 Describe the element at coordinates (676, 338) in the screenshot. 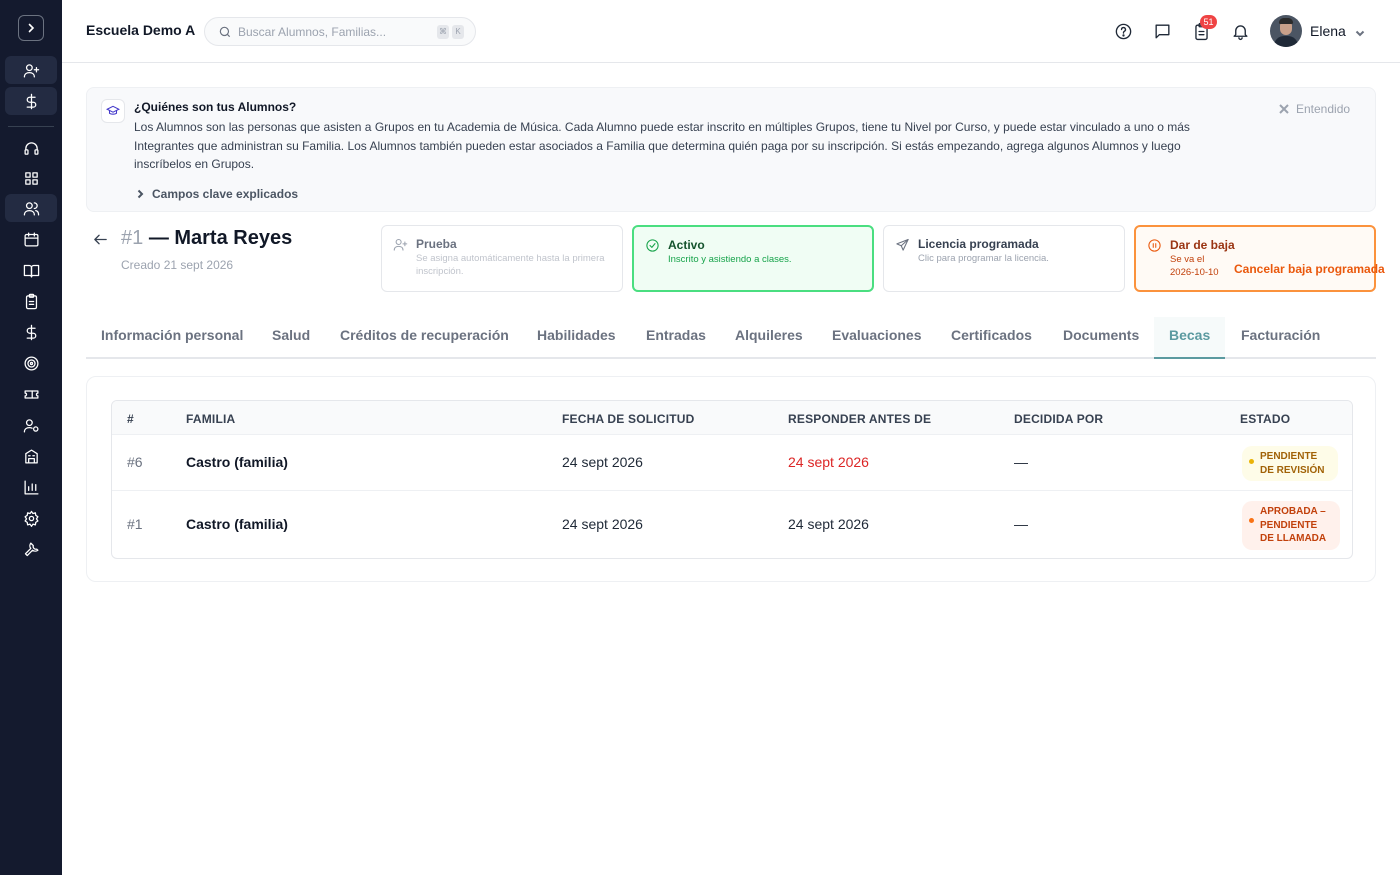

I see `tab-entries: Entradas` at that location.